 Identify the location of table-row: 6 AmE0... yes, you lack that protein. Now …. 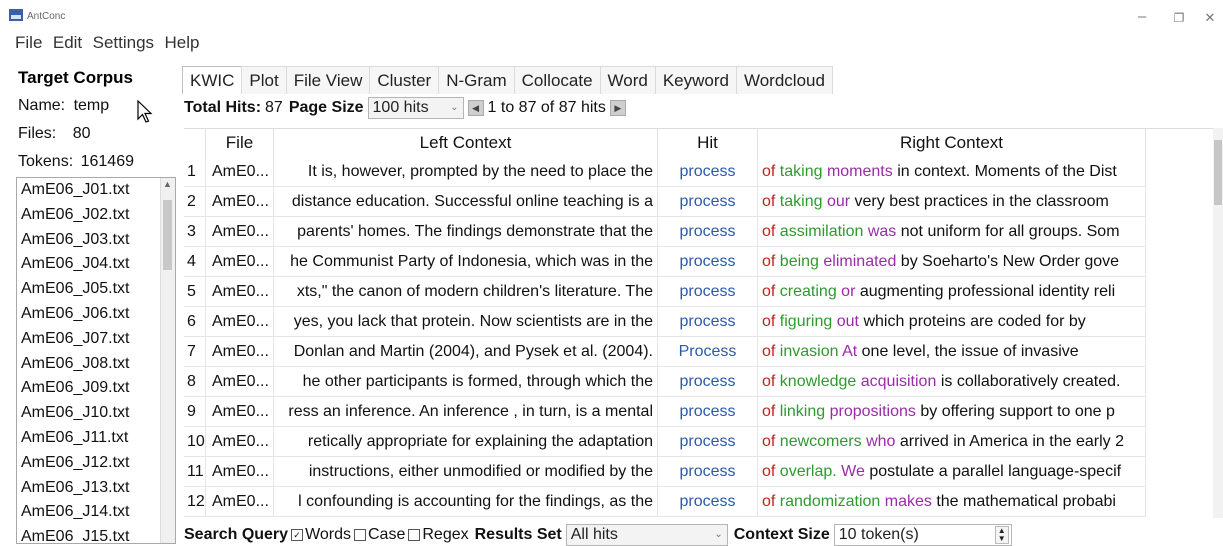
(699, 322).